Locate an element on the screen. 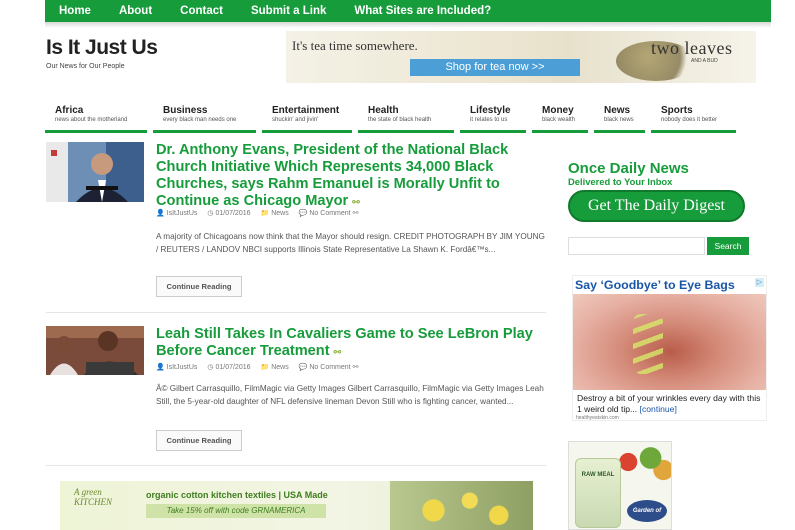  product-jar is located at coordinates (598, 493).